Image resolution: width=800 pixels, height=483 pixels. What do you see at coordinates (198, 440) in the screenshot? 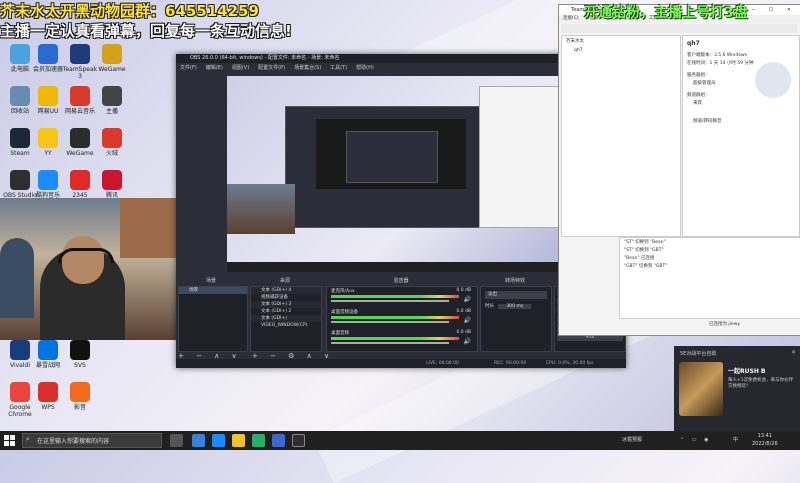
I see `edge-icon` at bounding box center [198, 440].